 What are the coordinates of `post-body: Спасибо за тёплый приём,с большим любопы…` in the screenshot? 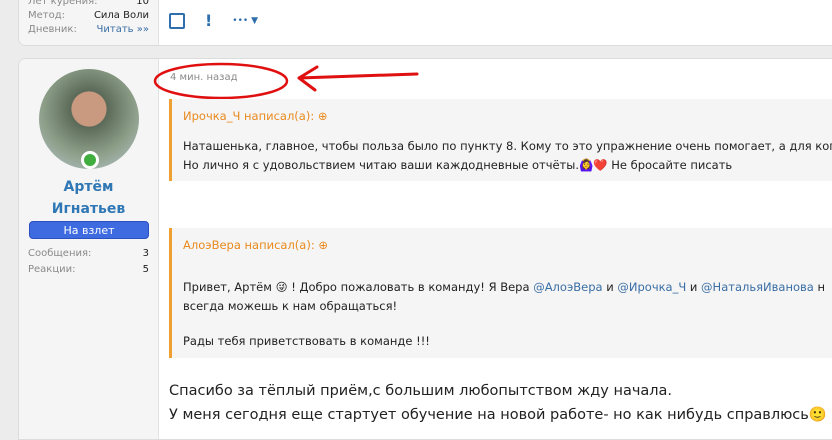 It's located at (498, 403).